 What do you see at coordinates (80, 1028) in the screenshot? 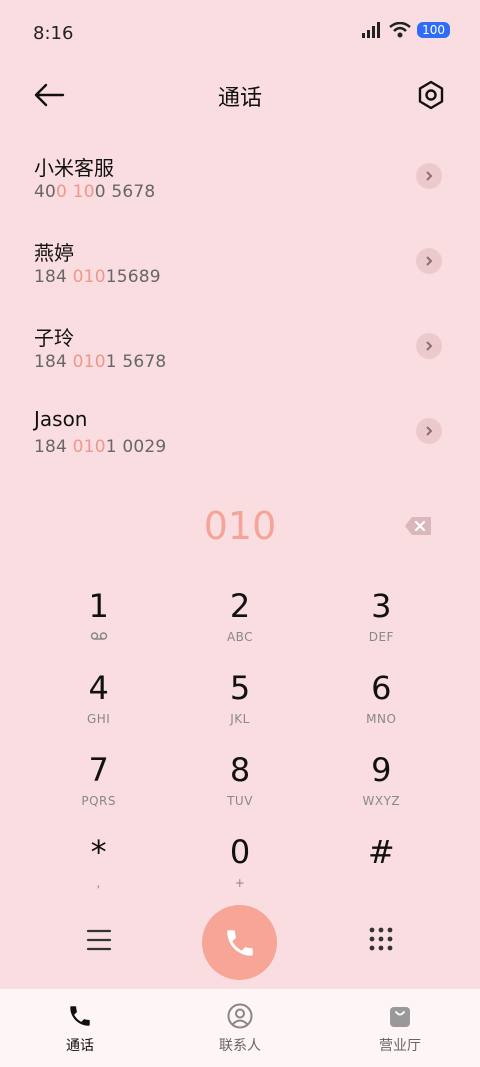
I see `tab-calls: 通话` at bounding box center [80, 1028].